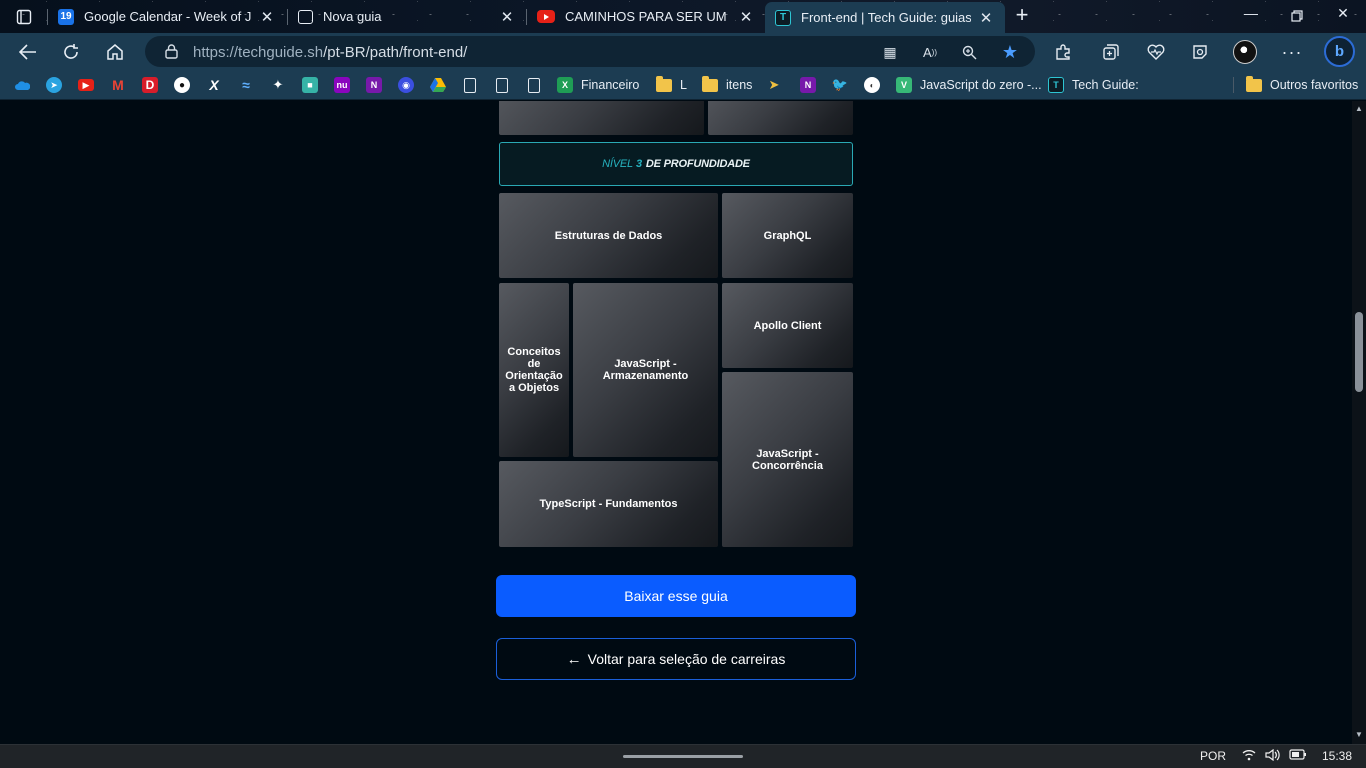 This screenshot has width=1366, height=768. Describe the element at coordinates (671, 84) in the screenshot. I see `bookmark-folder-l: L` at that location.